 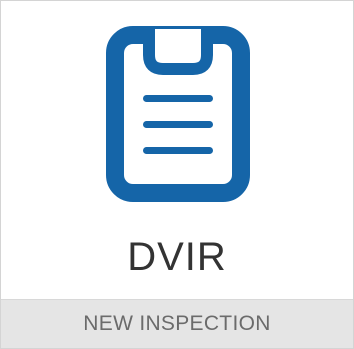 What do you see at coordinates (177, 257) in the screenshot?
I see `card-title: DVIR` at bounding box center [177, 257].